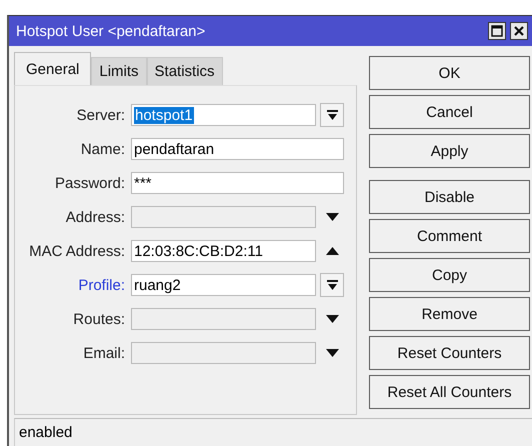 This screenshot has width=532, height=446. What do you see at coordinates (449, 73) in the screenshot?
I see `action-button: OK` at bounding box center [449, 73].